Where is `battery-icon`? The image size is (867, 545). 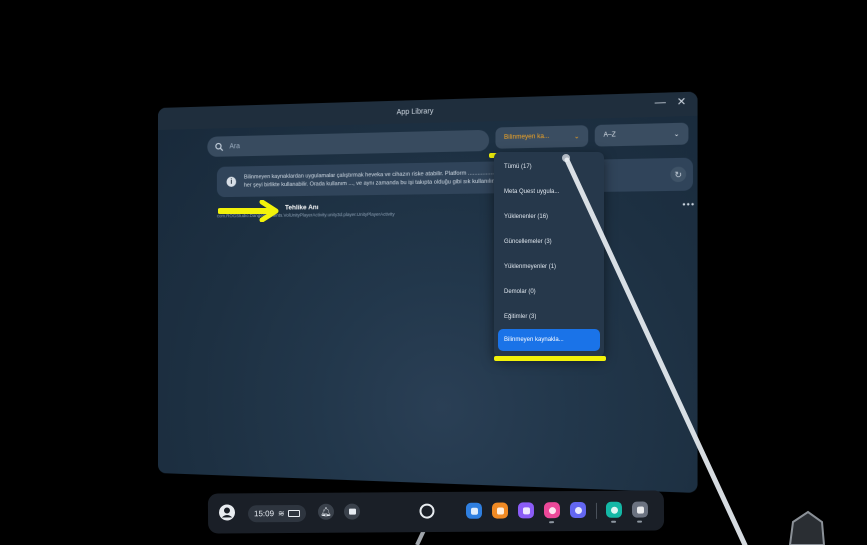 battery-icon is located at coordinates (293, 513).